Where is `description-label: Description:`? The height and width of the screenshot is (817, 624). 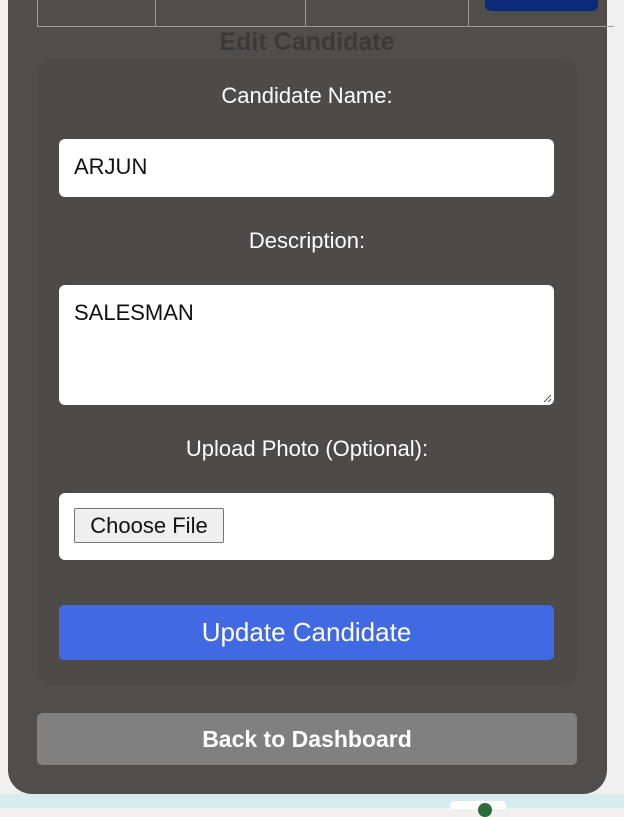
description-label: Description: is located at coordinates (307, 240).